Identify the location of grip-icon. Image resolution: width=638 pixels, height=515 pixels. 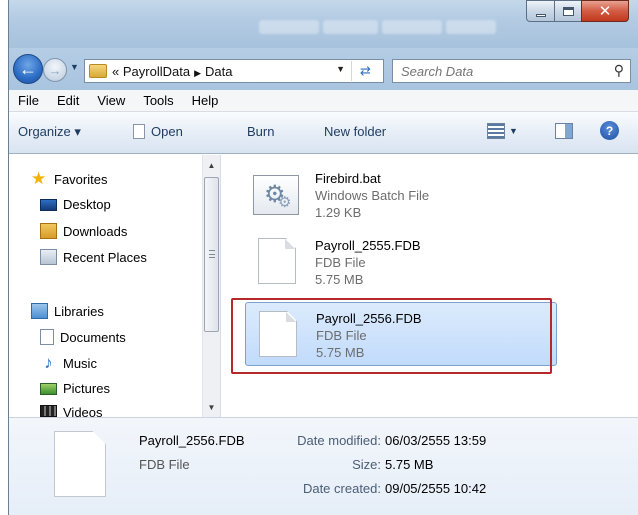
(212, 254).